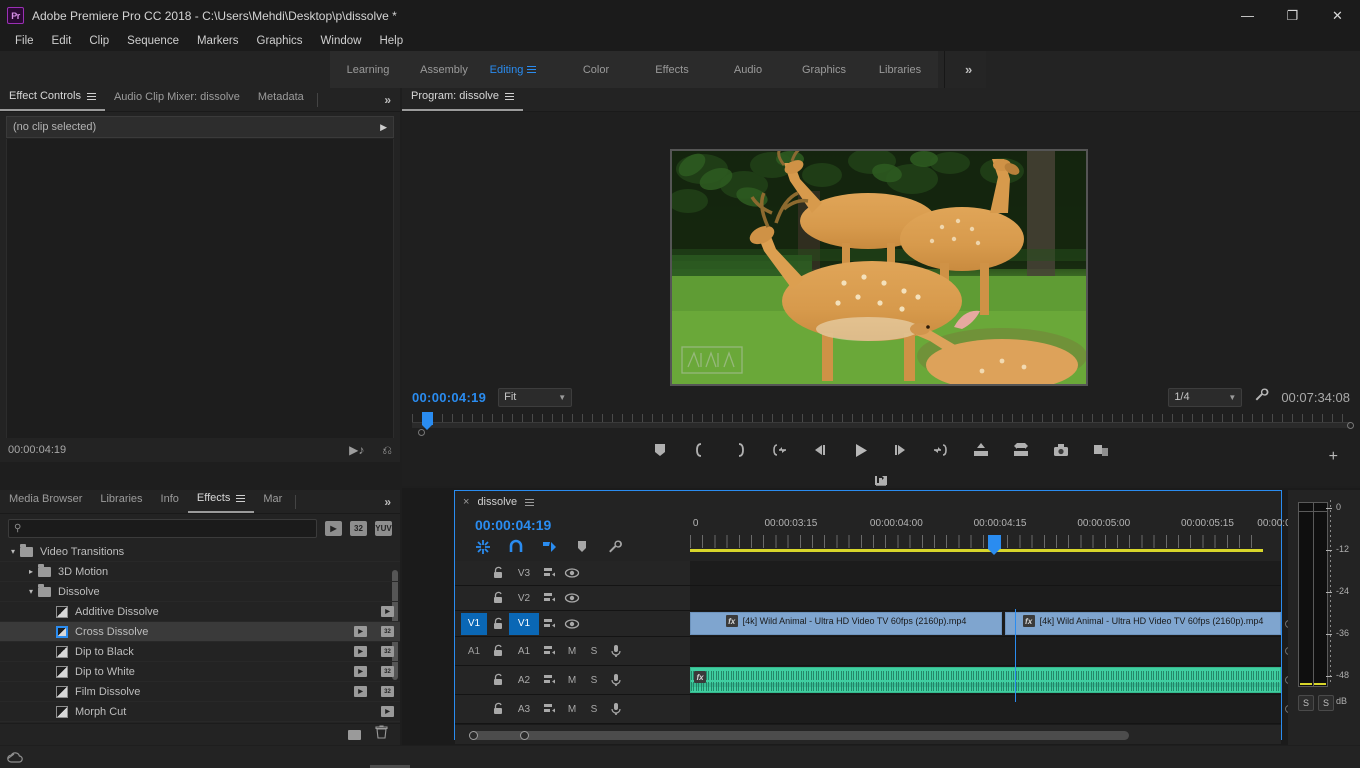  Describe the element at coordinates (981, 450) in the screenshot. I see `lift-icon` at that location.